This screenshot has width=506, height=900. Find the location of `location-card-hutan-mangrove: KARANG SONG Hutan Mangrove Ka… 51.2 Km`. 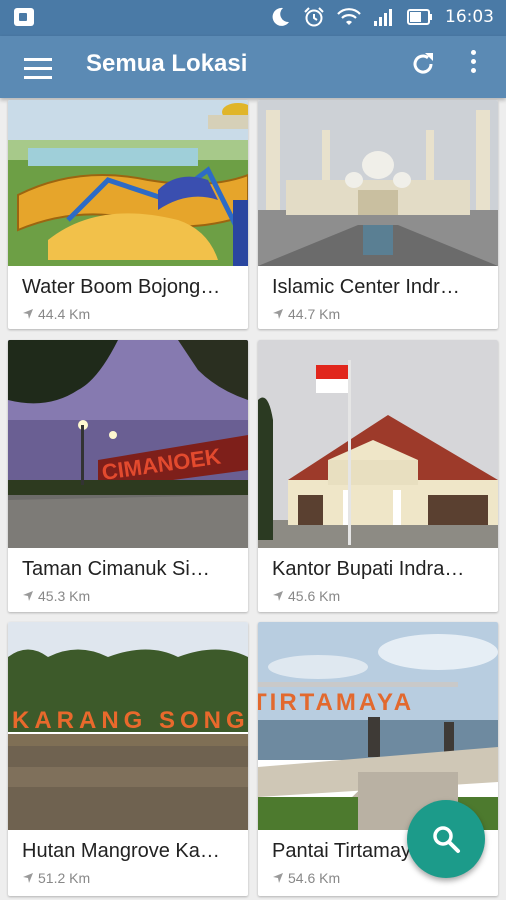

location-card-hutan-mangrove: KARANG SONG Hutan Mangrove Ka… 51.2 Km is located at coordinates (128, 759).